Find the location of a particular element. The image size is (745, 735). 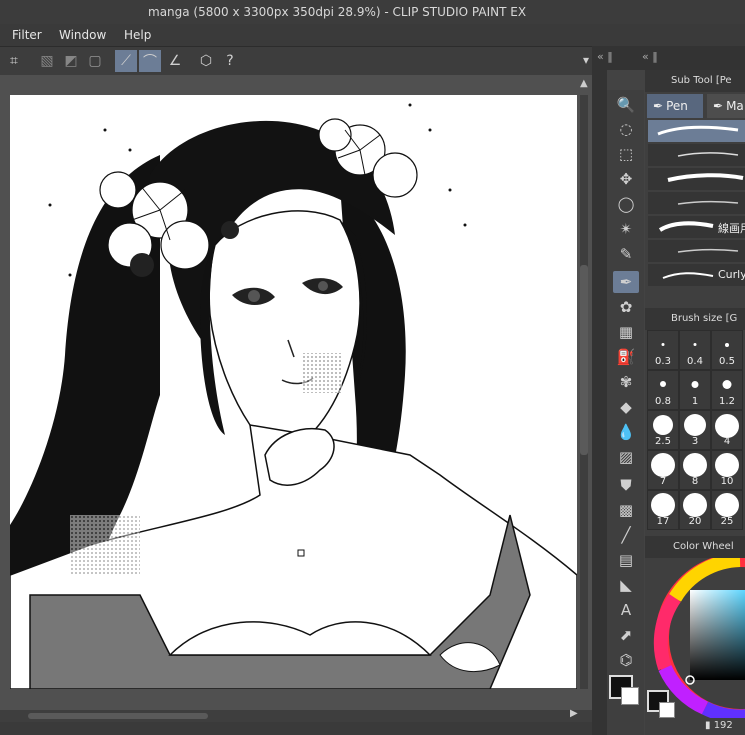

brush-size-cell: 20 is located at coordinates (695, 510).